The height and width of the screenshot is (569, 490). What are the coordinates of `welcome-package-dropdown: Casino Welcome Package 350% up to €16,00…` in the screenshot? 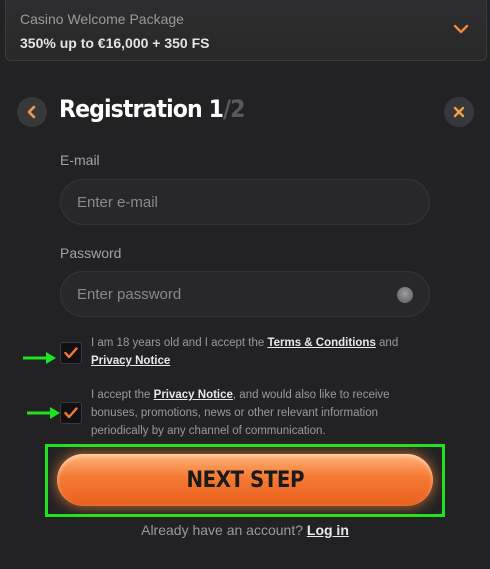 It's located at (246, 30).